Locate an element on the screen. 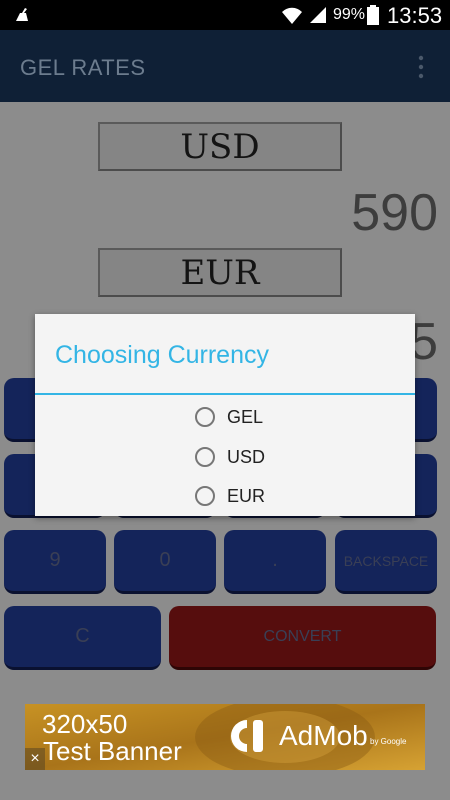  ad-close-icon: × is located at coordinates (35, 759).